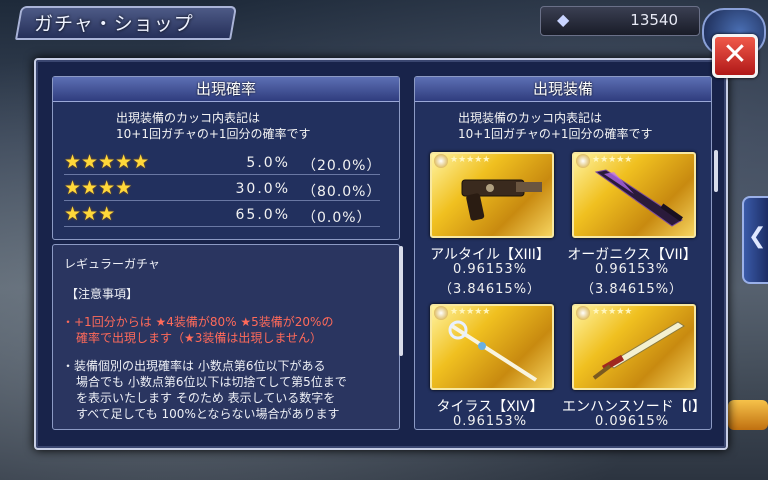 This screenshot has width=768, height=480. What do you see at coordinates (107, 162) in the screenshot?
I see `five-star-icon: ★★★★★` at bounding box center [107, 162].